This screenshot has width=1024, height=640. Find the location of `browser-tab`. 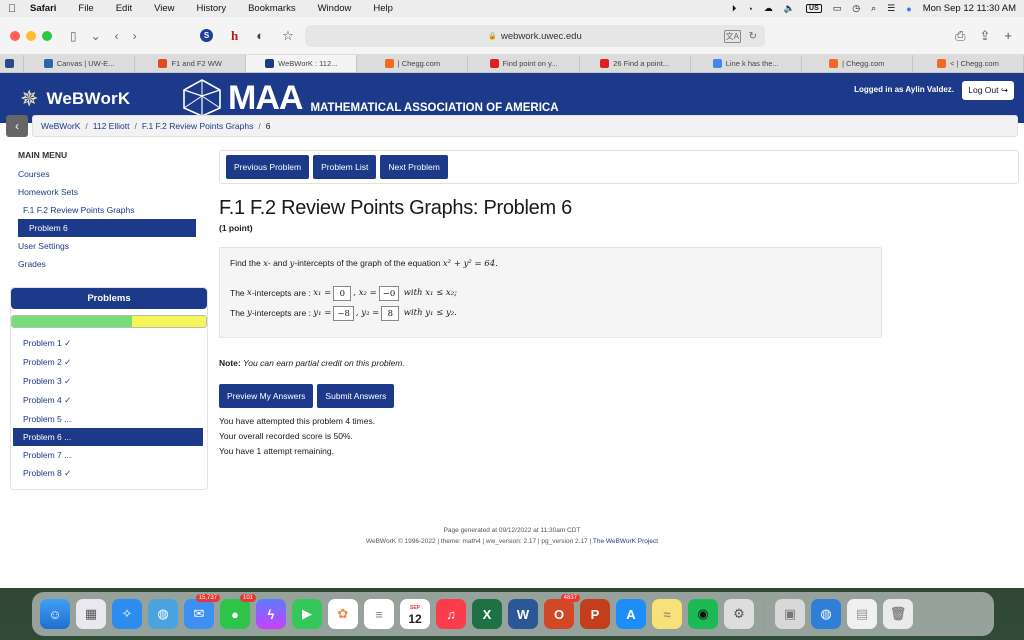

browser-tab is located at coordinates (12, 63).